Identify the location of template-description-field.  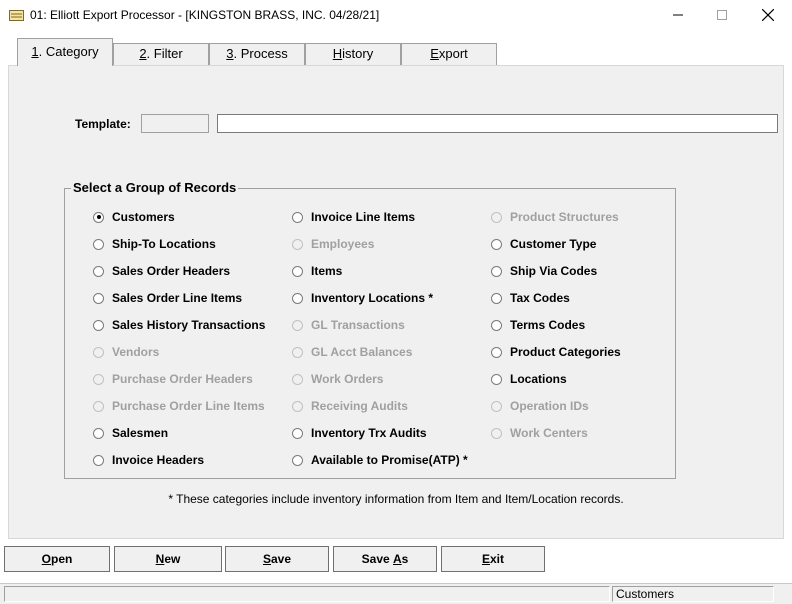
(497, 123).